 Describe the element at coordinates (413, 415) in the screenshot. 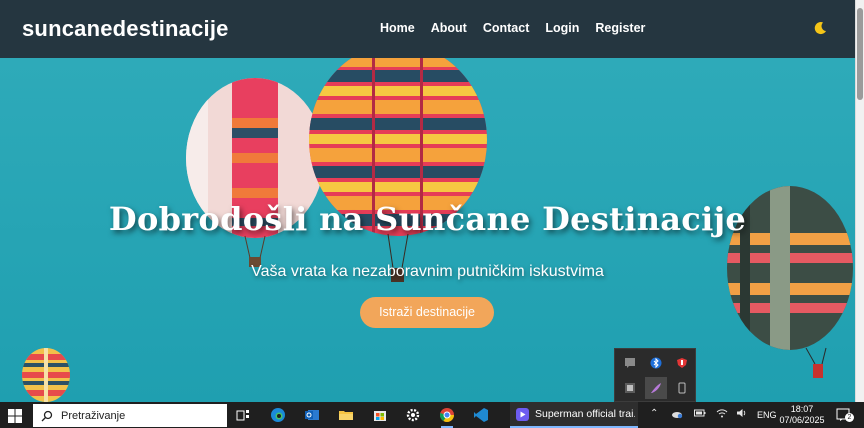

I see `settings-icon` at that location.